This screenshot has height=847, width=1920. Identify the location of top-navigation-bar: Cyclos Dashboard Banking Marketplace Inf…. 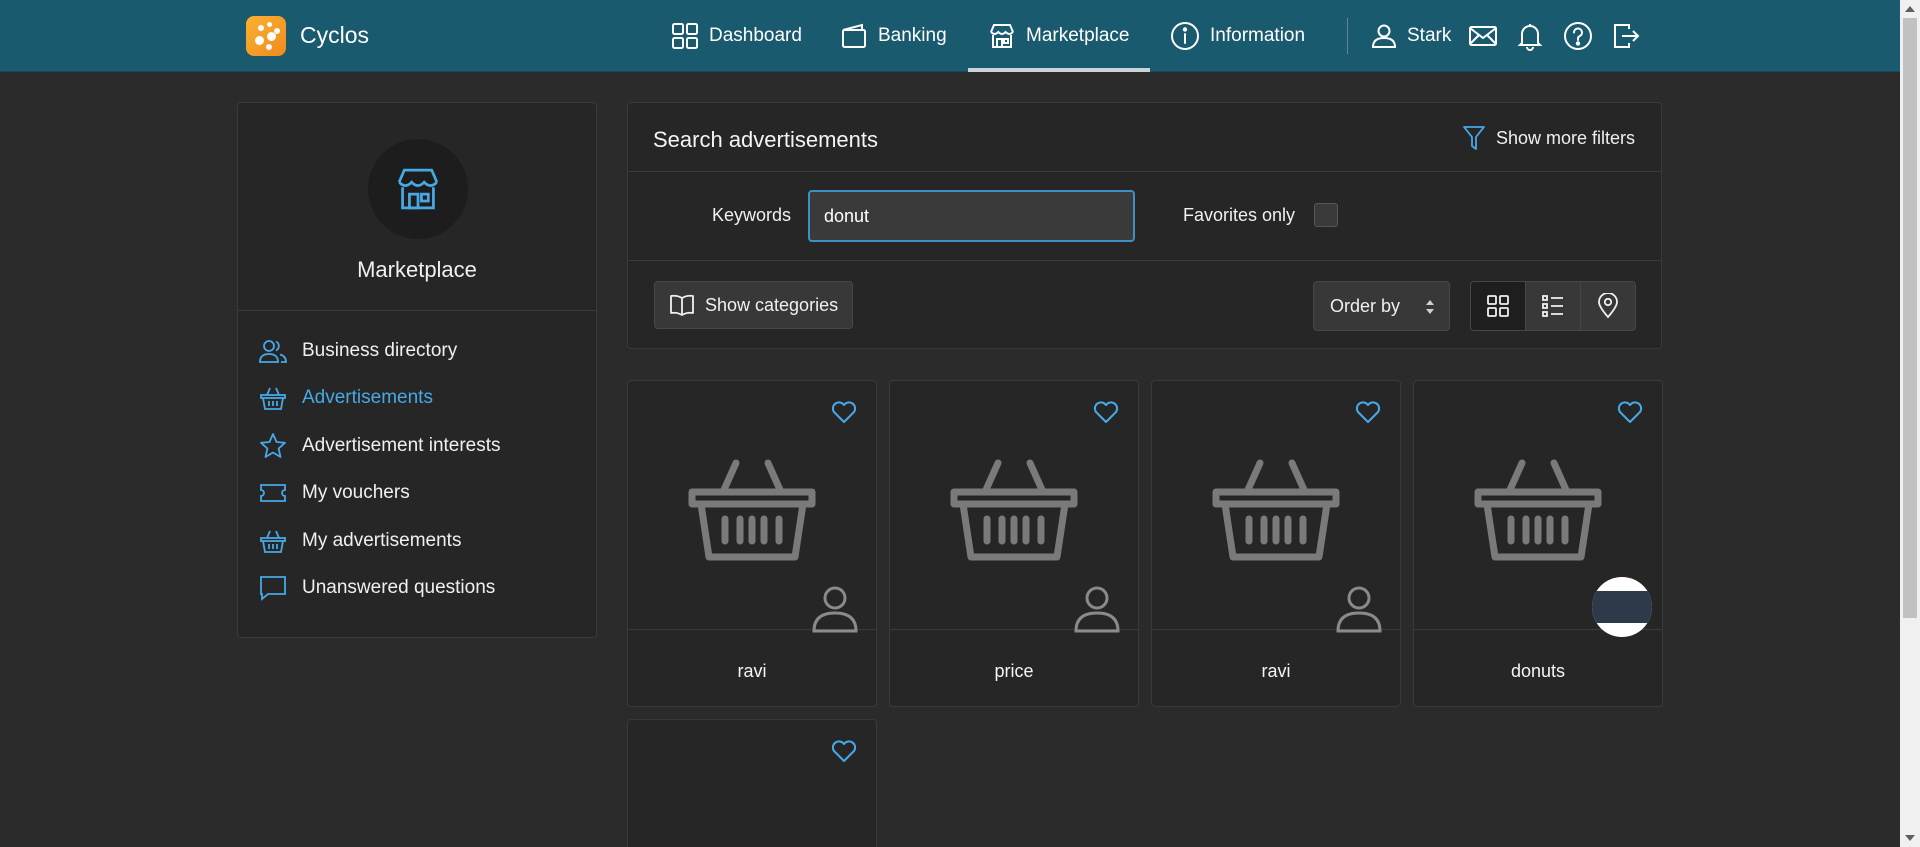
(950, 36).